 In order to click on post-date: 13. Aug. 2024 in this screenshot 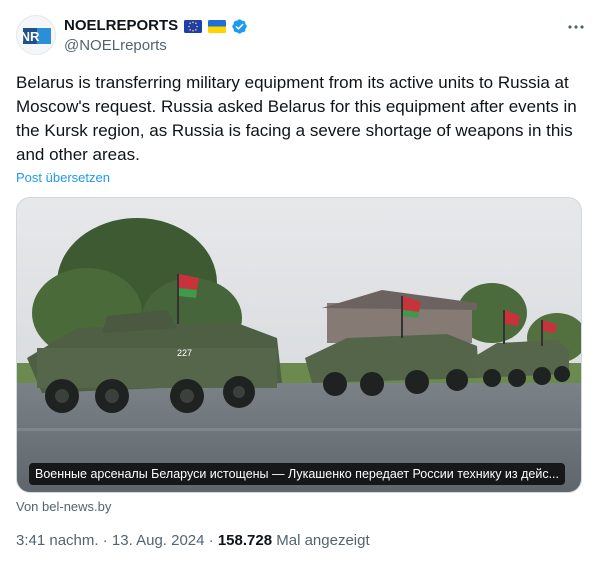, I will do `click(158, 540)`.